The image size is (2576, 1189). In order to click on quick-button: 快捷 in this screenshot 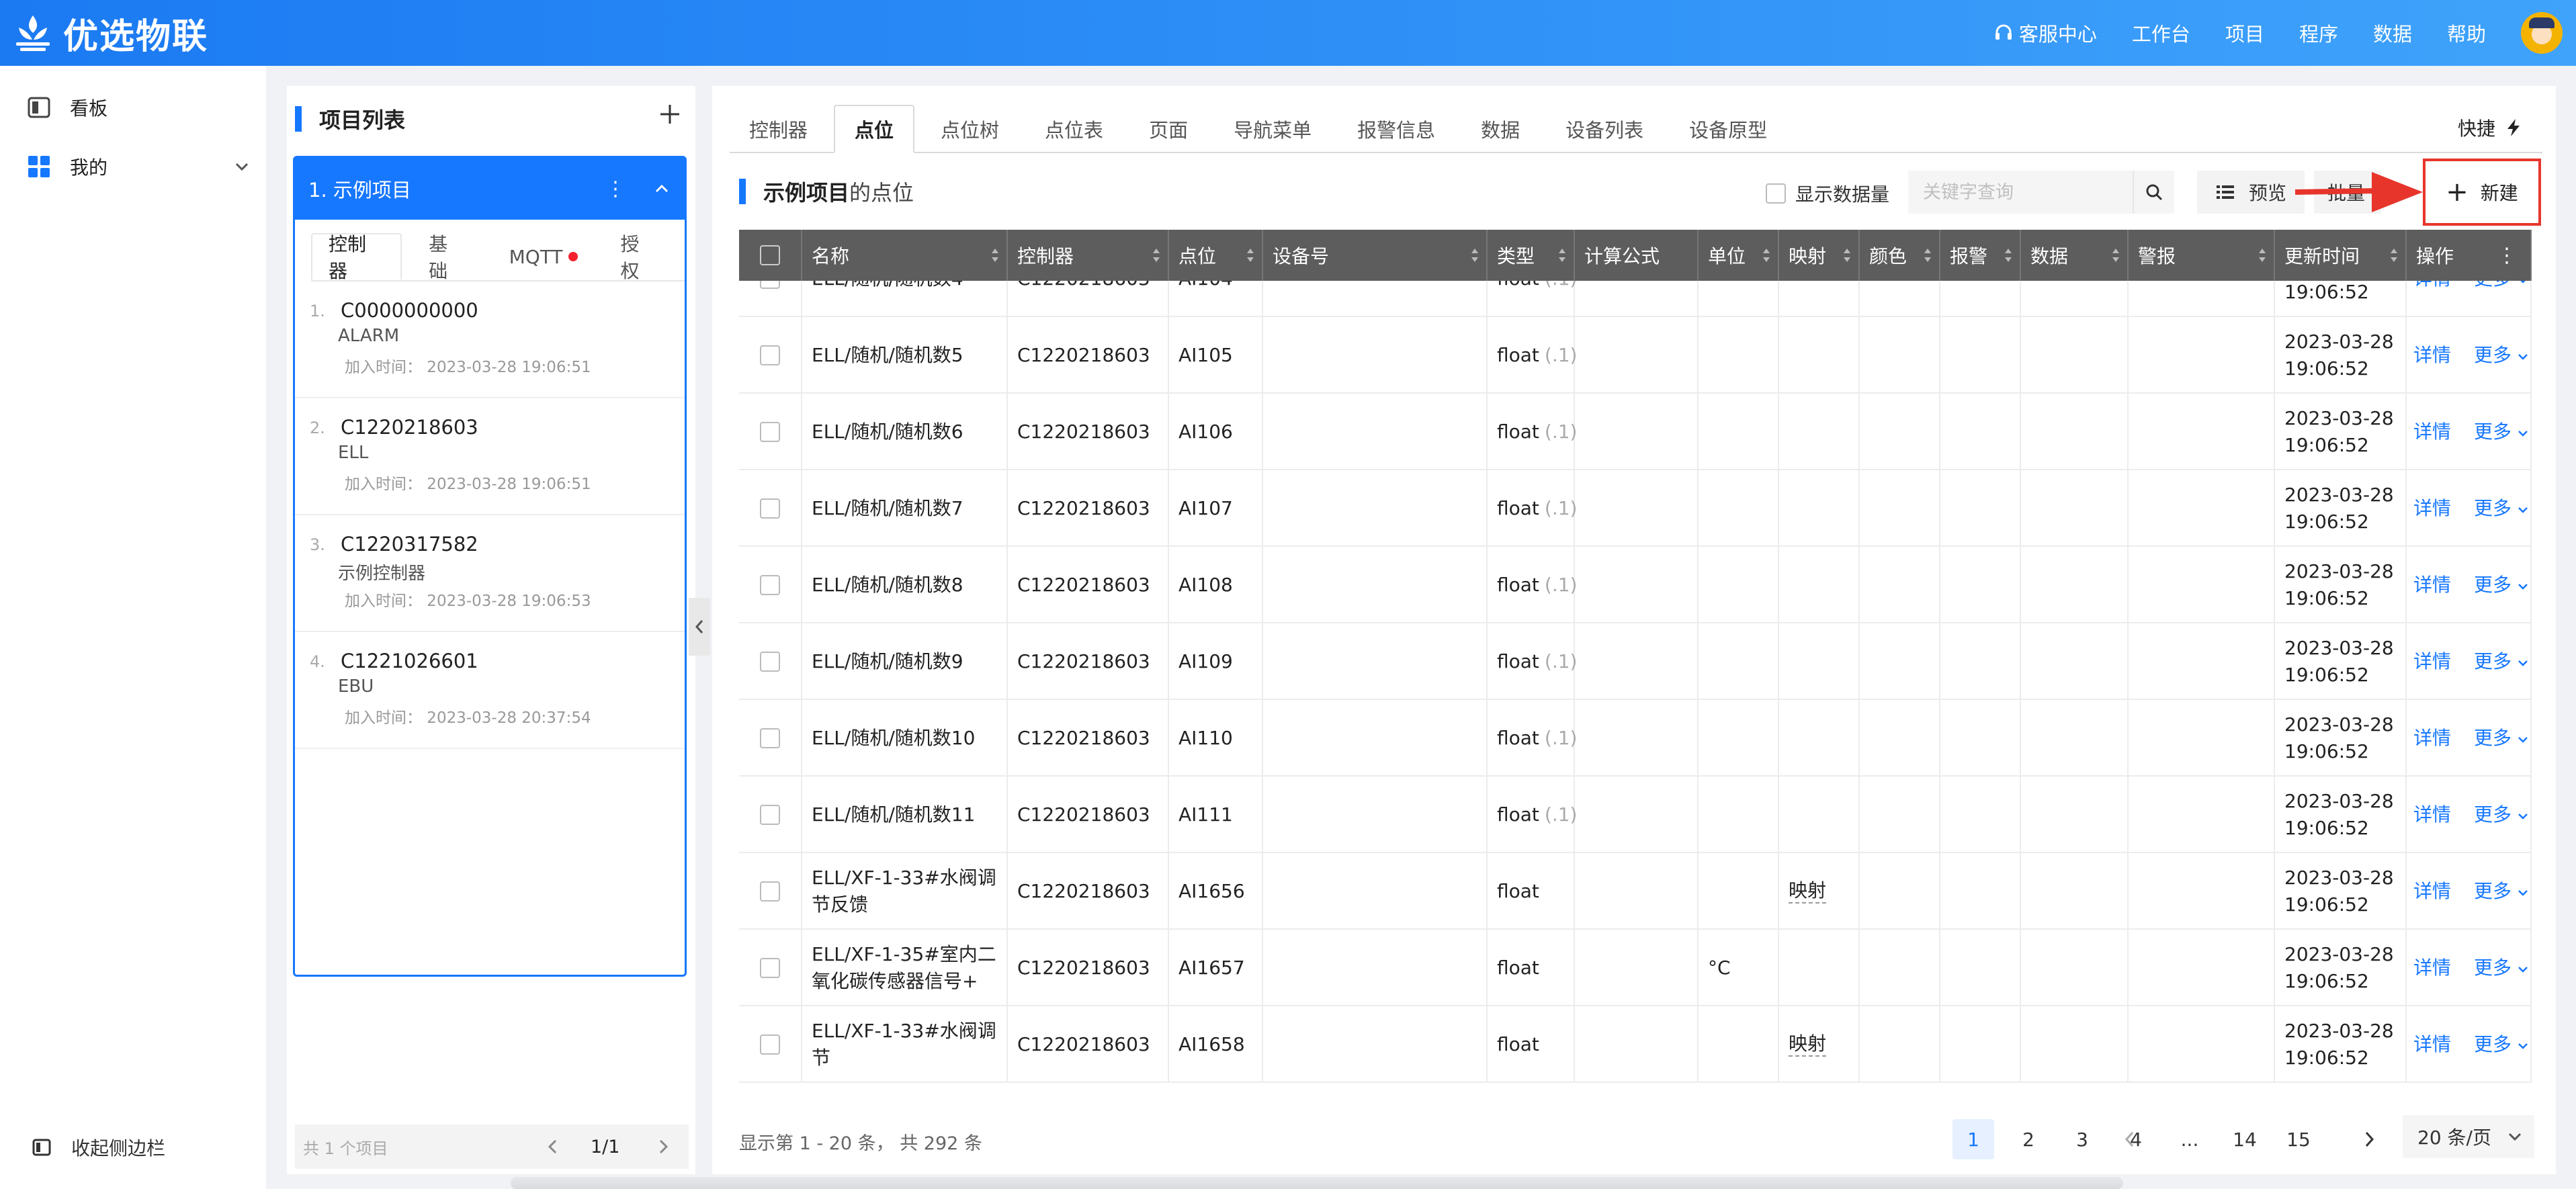, I will do `click(2490, 127)`.